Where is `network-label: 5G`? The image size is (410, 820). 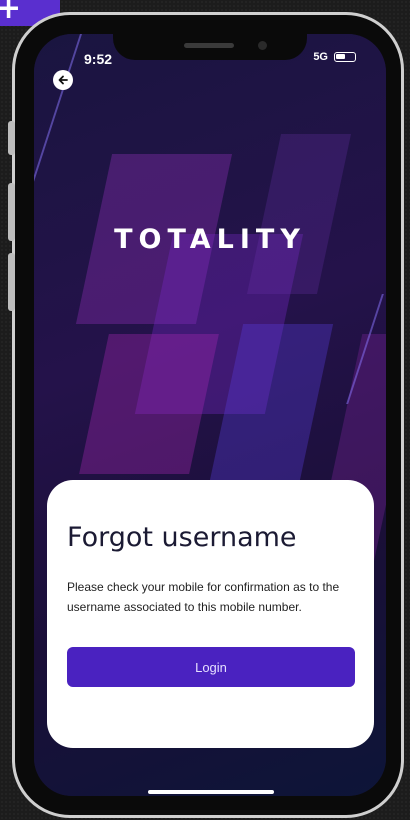
network-label: 5G is located at coordinates (320, 57).